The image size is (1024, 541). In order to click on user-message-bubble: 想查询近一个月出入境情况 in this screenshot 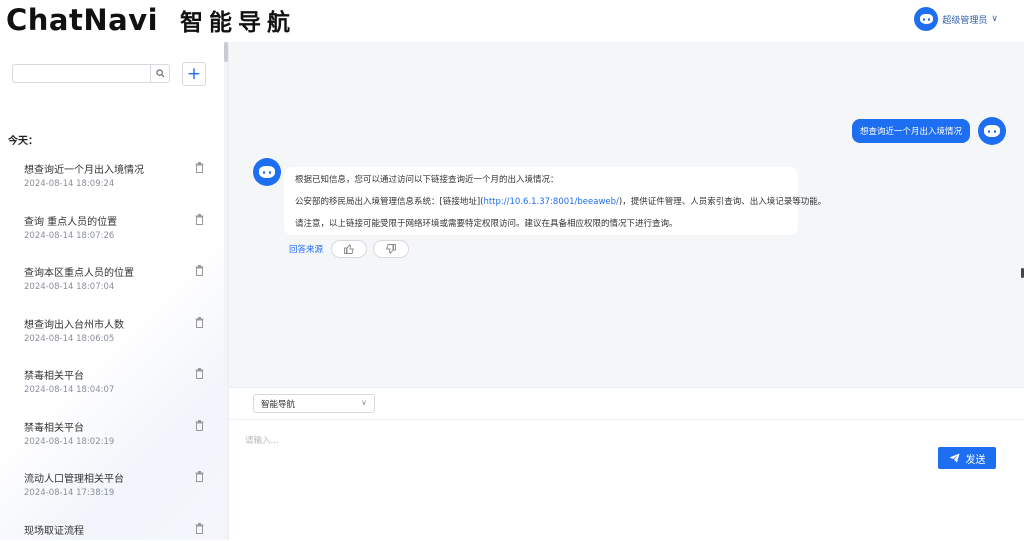, I will do `click(910, 131)`.